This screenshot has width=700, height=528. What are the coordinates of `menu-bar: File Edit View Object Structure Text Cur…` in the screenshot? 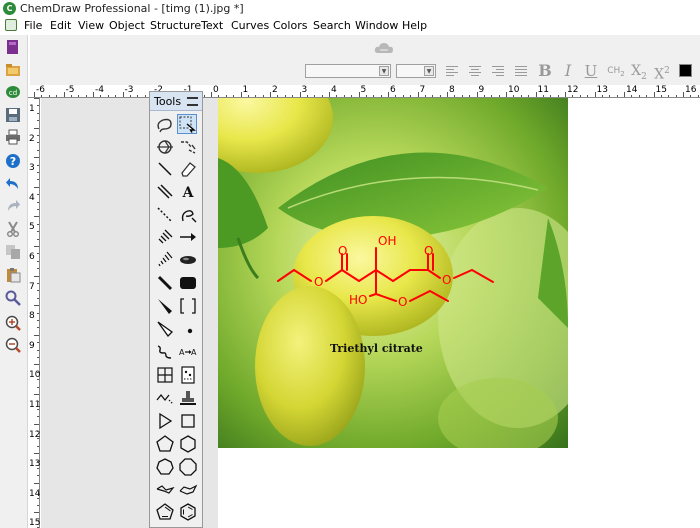 It's located at (350, 26).